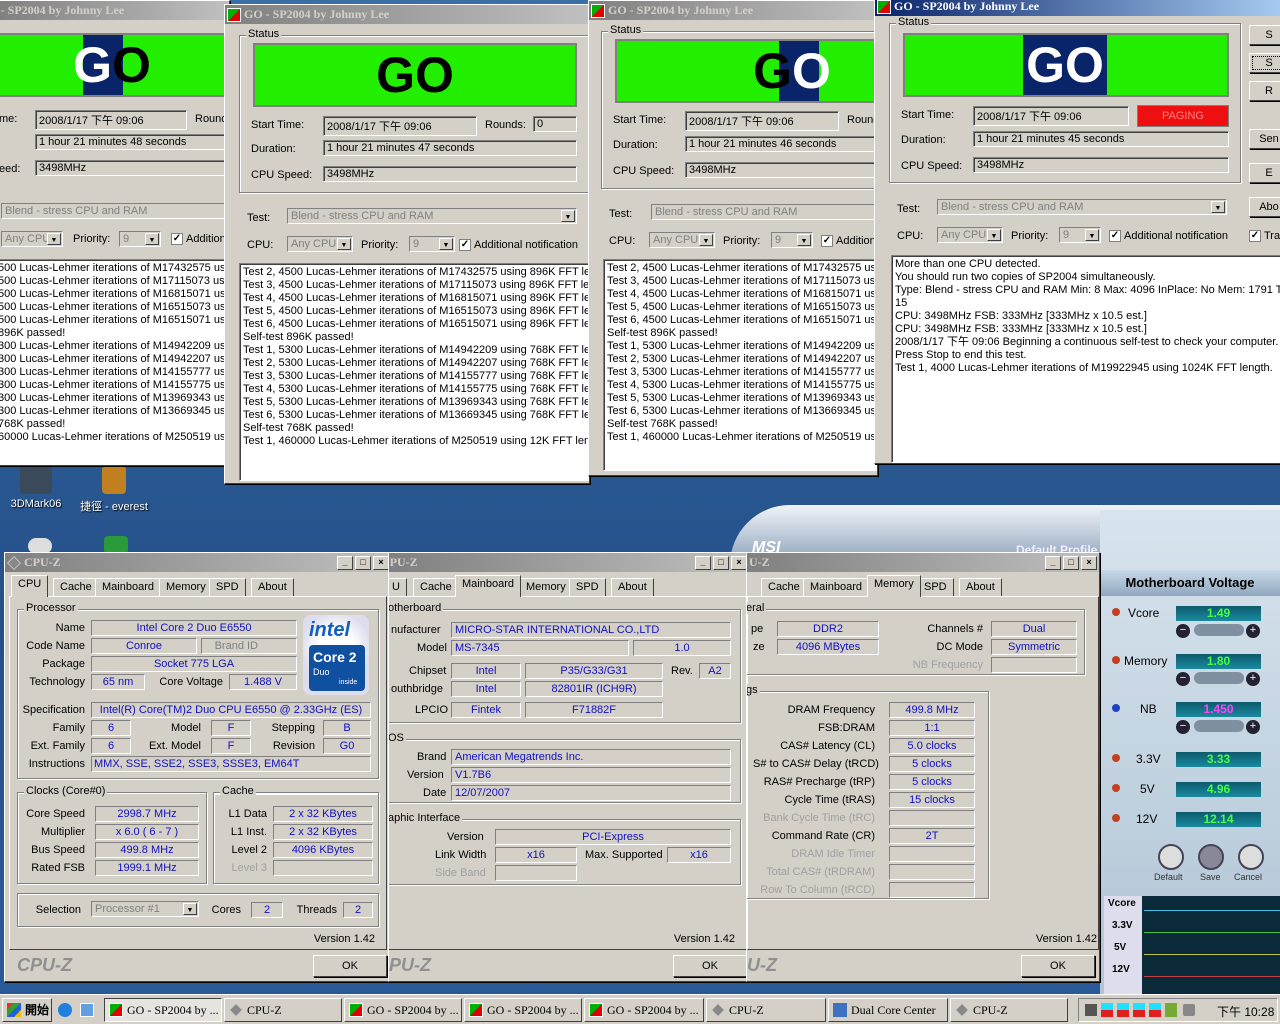 The height and width of the screenshot is (1024, 1280). I want to click on ie-icon, so click(65, 1010).